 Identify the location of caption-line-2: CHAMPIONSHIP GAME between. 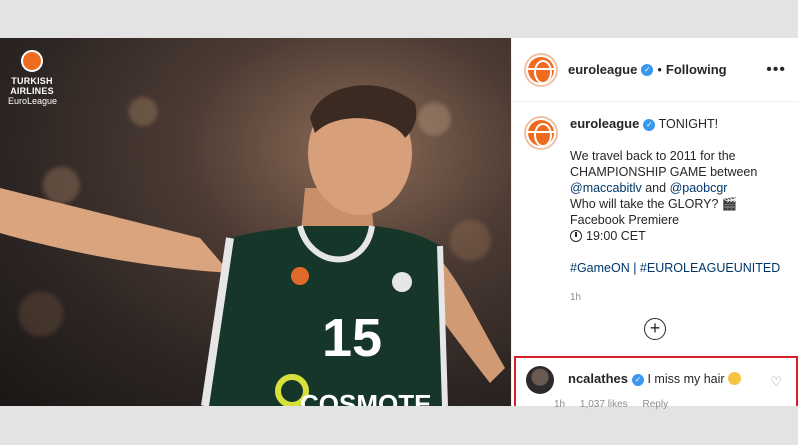
(664, 172).